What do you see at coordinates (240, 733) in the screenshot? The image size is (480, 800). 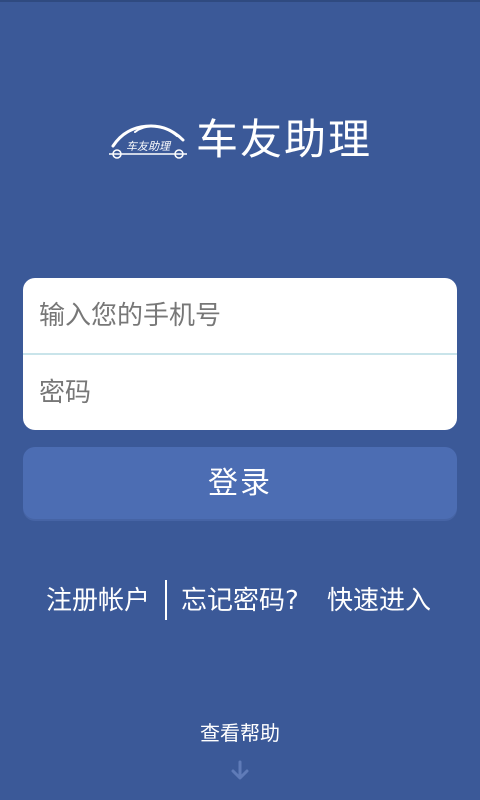 I see `help-link: 查看帮助` at bounding box center [240, 733].